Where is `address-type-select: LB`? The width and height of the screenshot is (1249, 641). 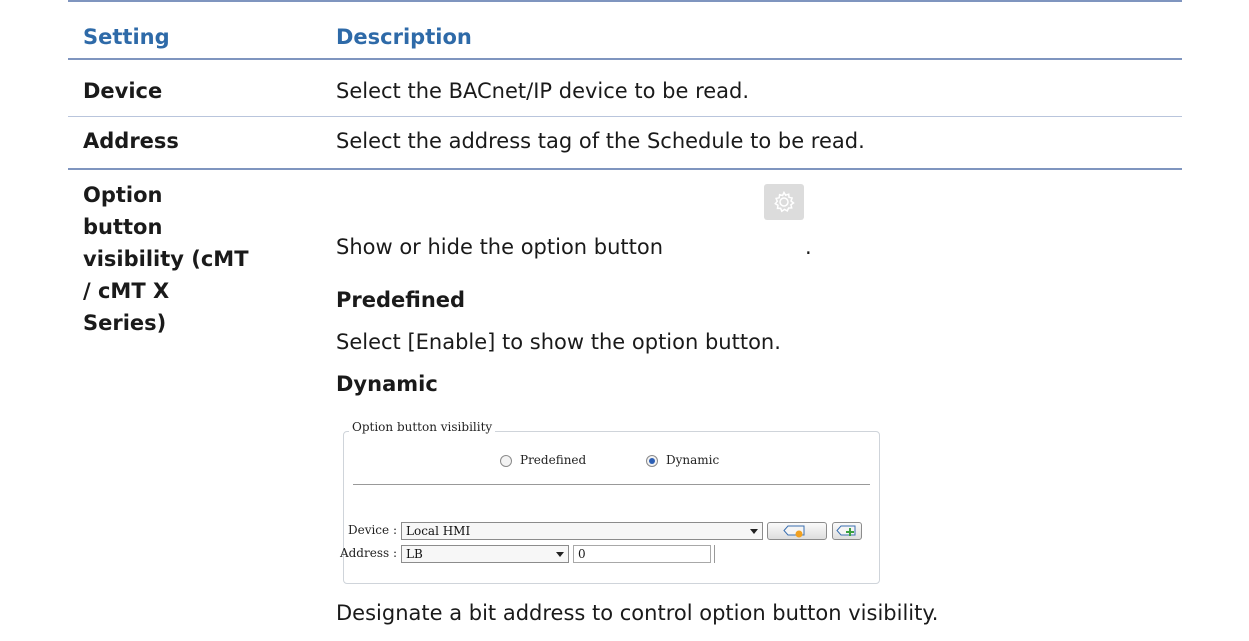 address-type-select: LB is located at coordinates (485, 554).